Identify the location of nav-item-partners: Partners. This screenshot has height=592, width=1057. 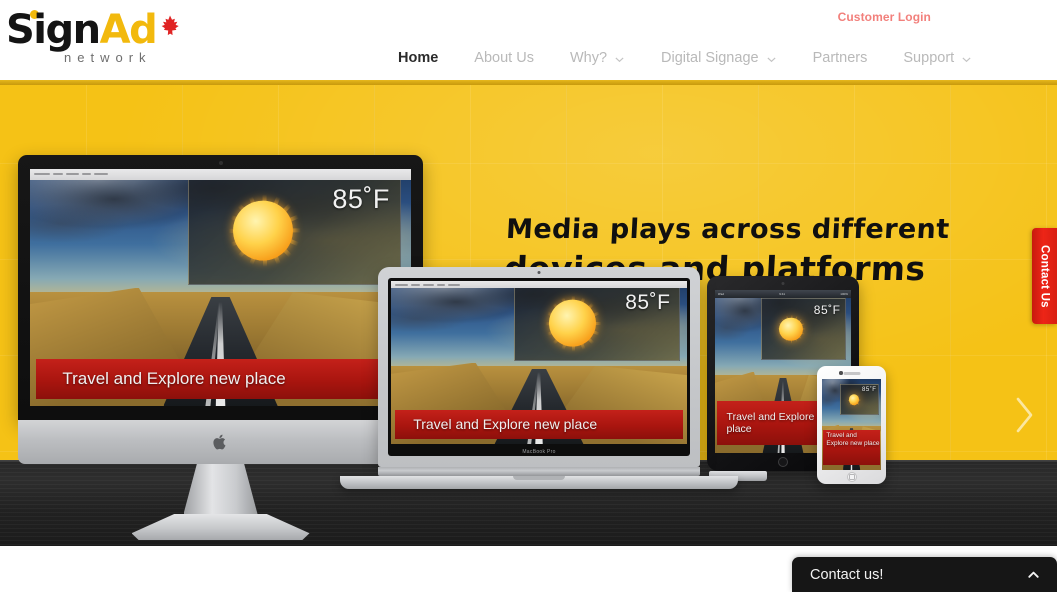
(840, 58).